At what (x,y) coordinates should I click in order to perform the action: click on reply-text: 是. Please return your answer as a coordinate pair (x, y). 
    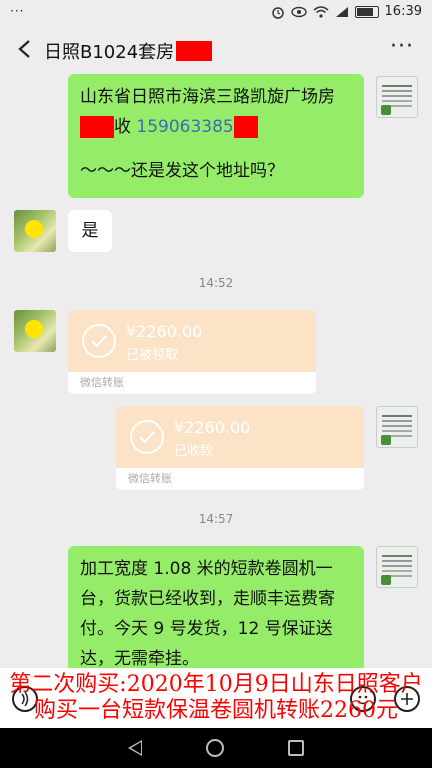
    Looking at the image, I should click on (90, 231).